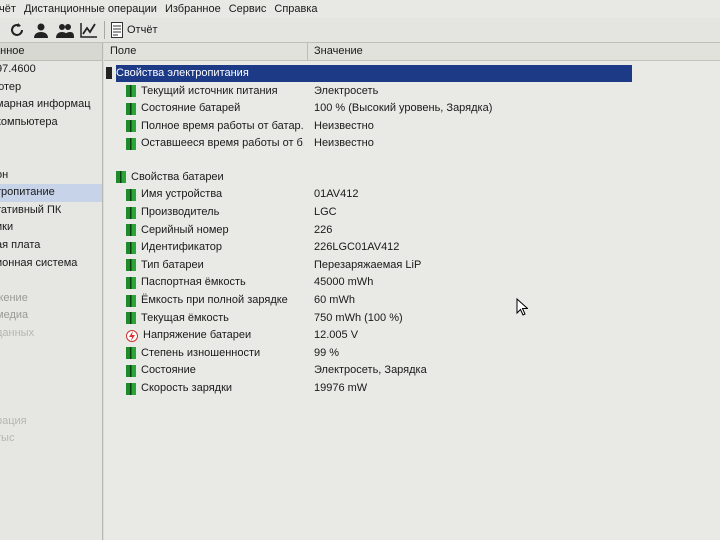 The height and width of the screenshot is (540, 720). I want to click on tree-item: тативный ПК, so click(51, 211).